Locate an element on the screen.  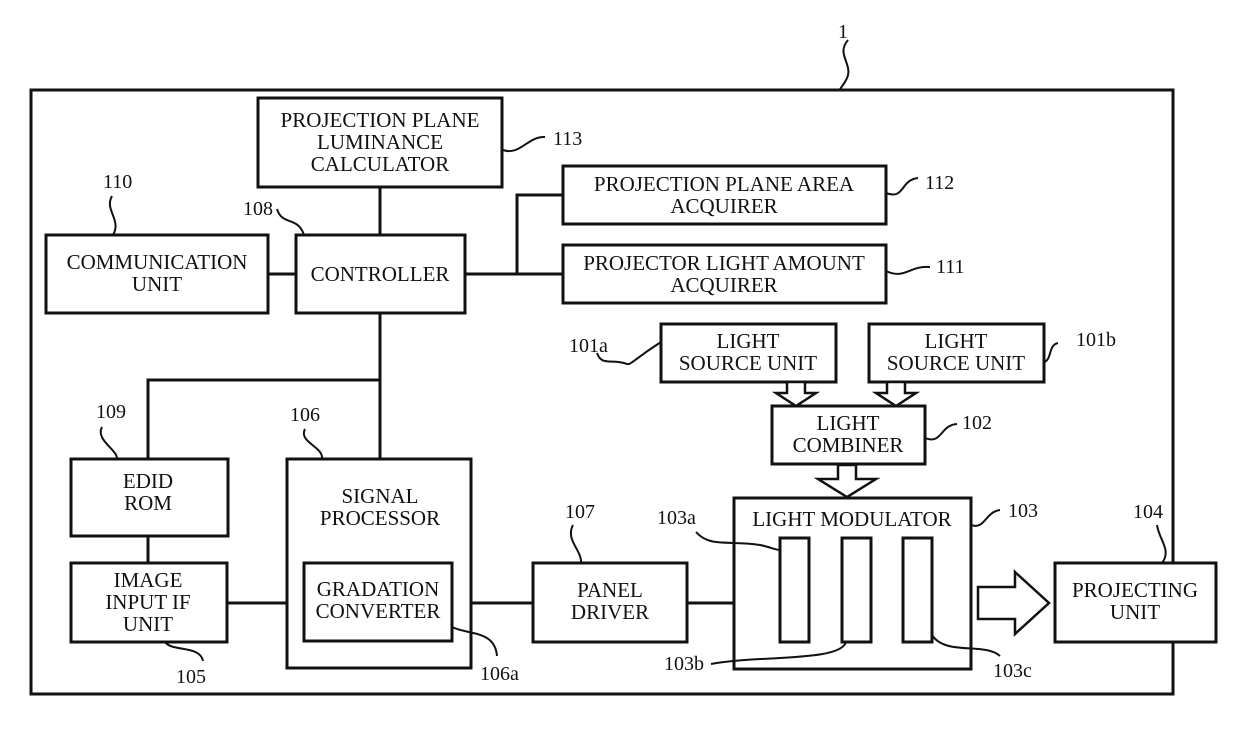
svg-text: PROJECTOR LIGHT AMOUNT is located at coordinates (724, 263).